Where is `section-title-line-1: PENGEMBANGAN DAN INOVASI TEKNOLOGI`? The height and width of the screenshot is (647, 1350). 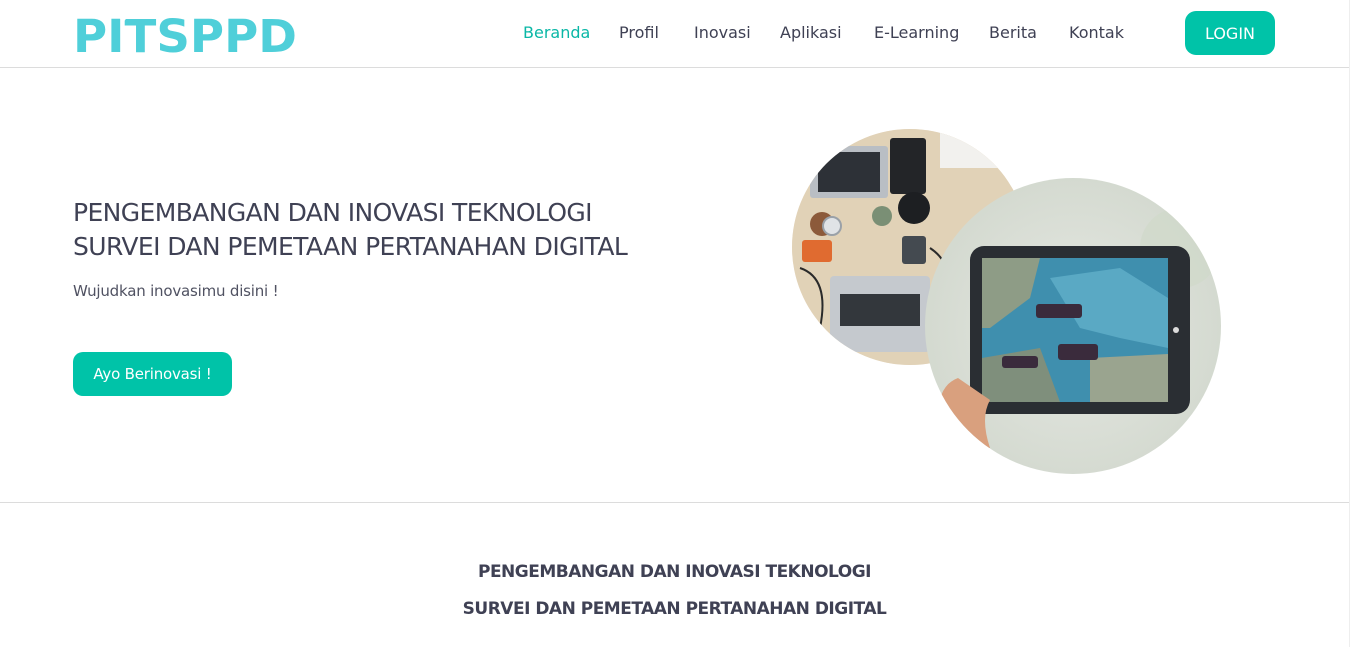
section-title-line-1: PENGEMBANGAN DAN INOVASI TEKNOLOGI is located at coordinates (674, 572).